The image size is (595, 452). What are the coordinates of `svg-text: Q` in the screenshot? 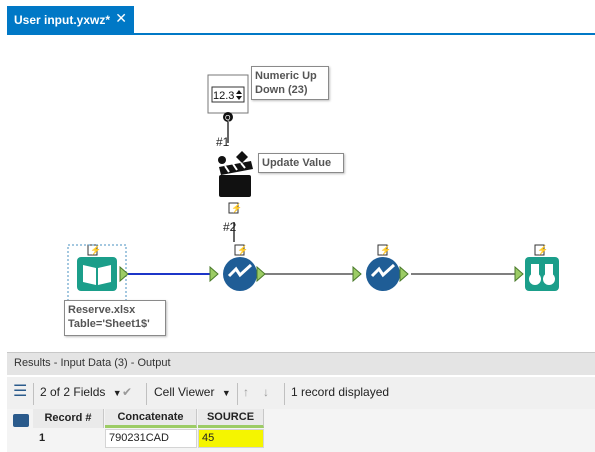 It's located at (228, 118).